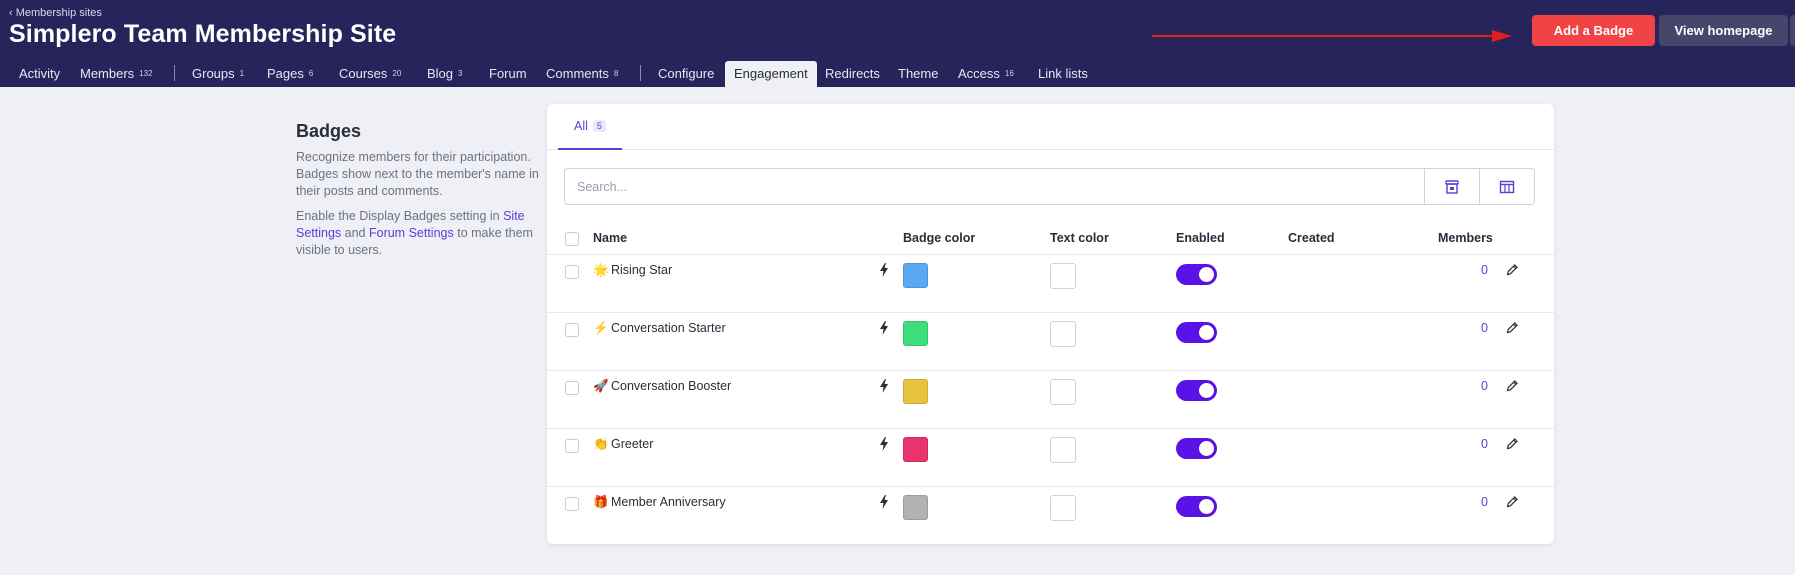  Describe the element at coordinates (686, 74) in the screenshot. I see `tab-configure: Configure` at that location.